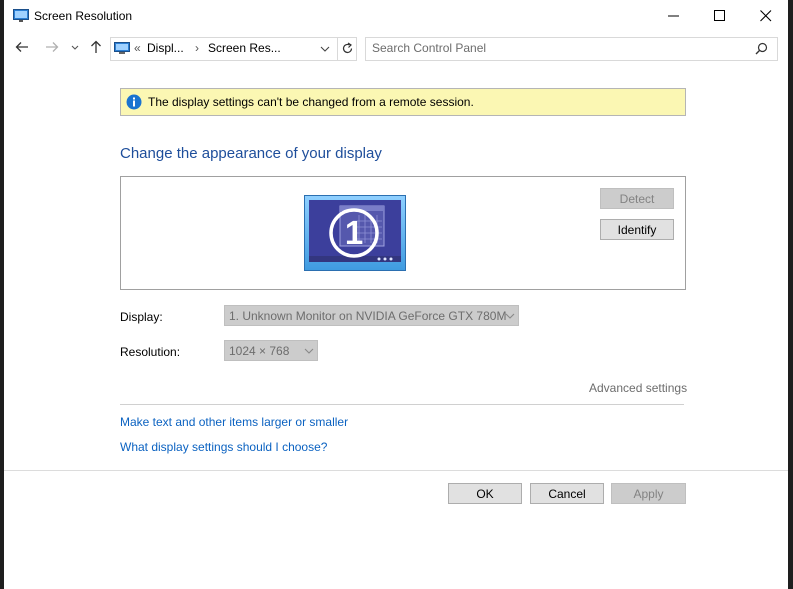 This screenshot has height=589, width=793. I want to click on close-icon, so click(766, 16).